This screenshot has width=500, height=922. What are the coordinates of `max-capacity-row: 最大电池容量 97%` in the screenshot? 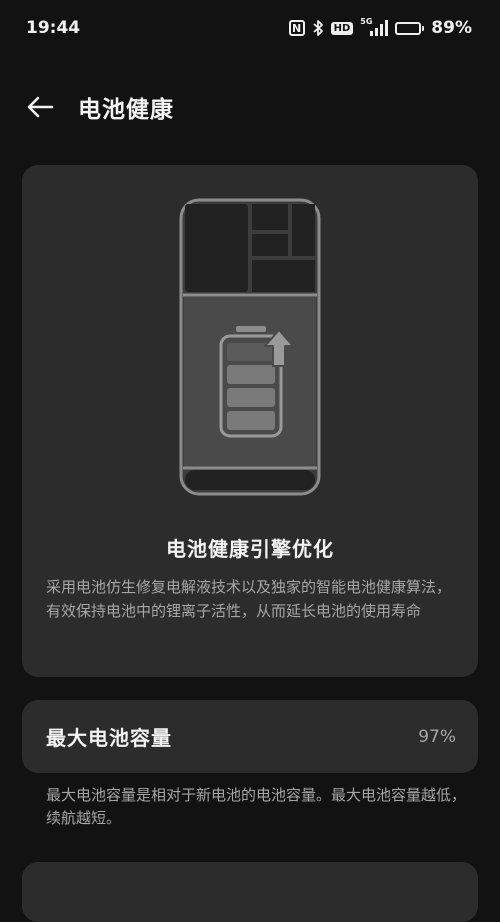 It's located at (250, 736).